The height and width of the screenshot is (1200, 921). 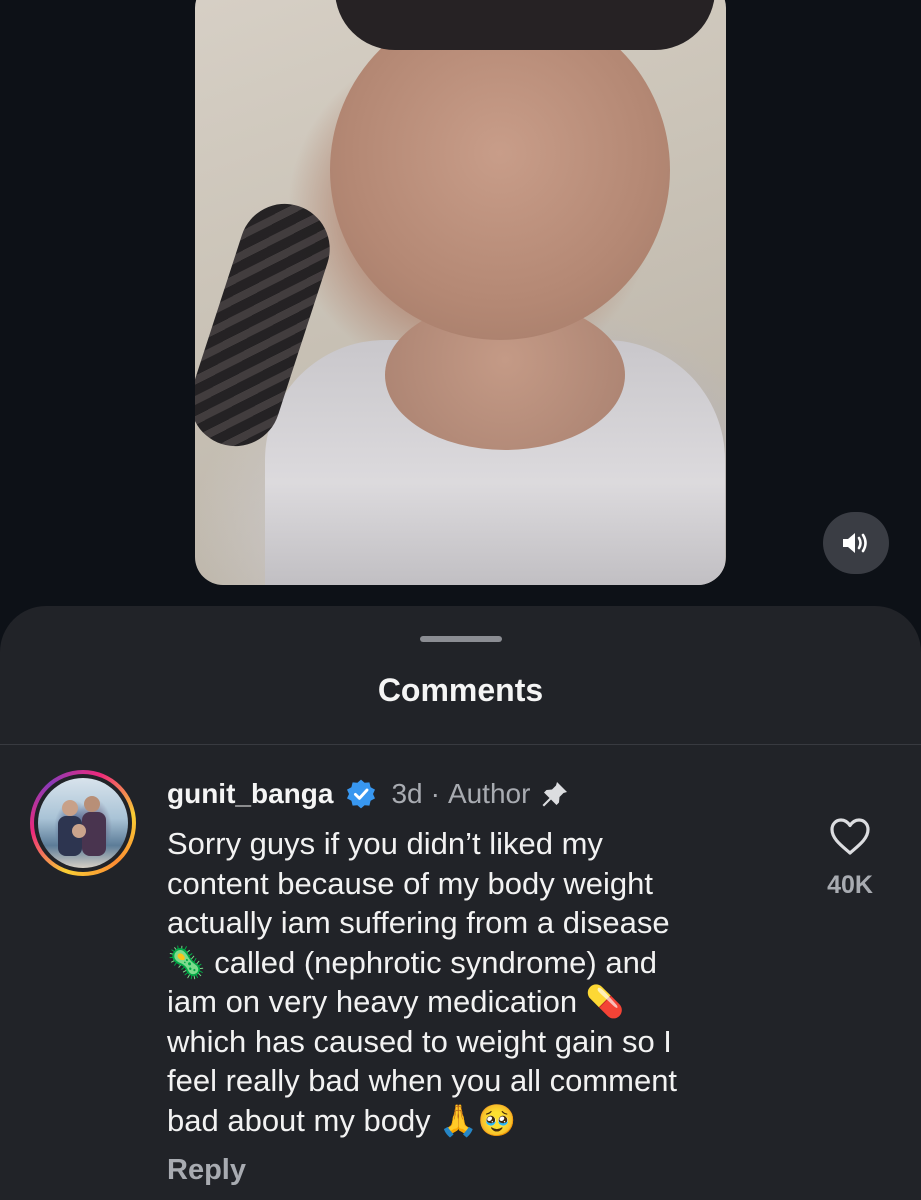 I want to click on avatar, so click(x=83, y=823).